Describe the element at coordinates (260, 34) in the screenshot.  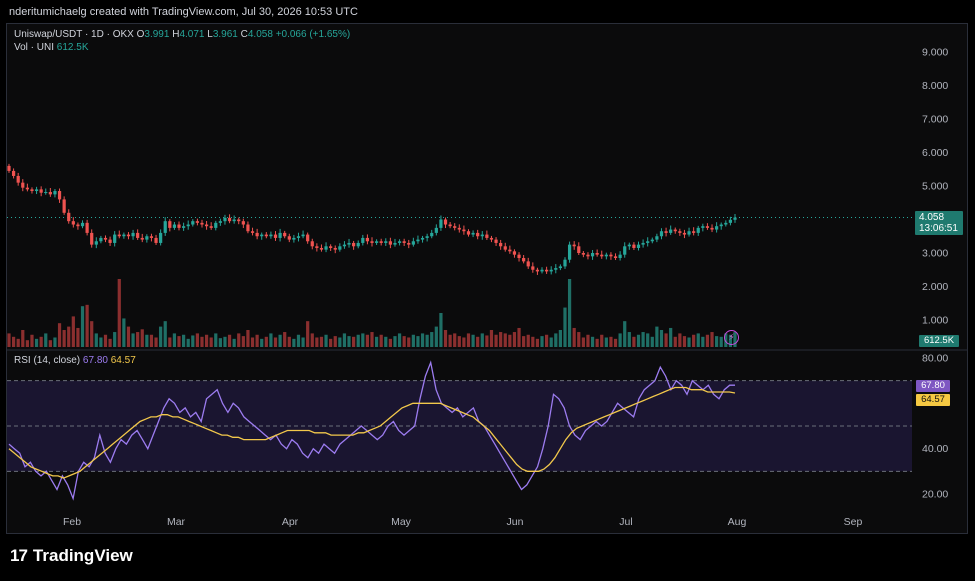
I see `close-value: 4.058` at that location.